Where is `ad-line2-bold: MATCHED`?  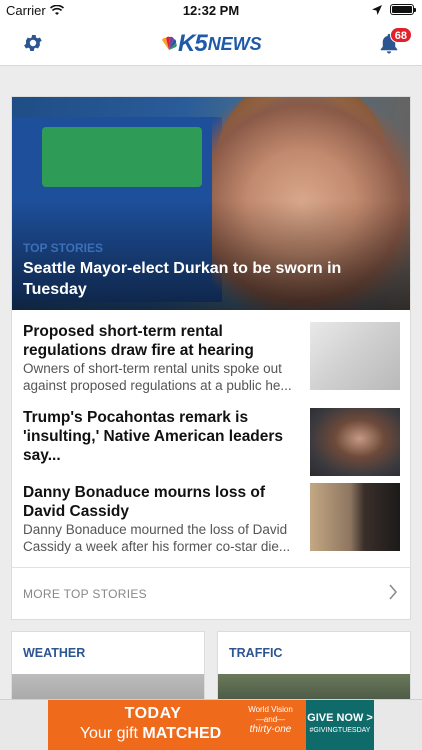
ad-line2-bold: MATCHED is located at coordinates (182, 733).